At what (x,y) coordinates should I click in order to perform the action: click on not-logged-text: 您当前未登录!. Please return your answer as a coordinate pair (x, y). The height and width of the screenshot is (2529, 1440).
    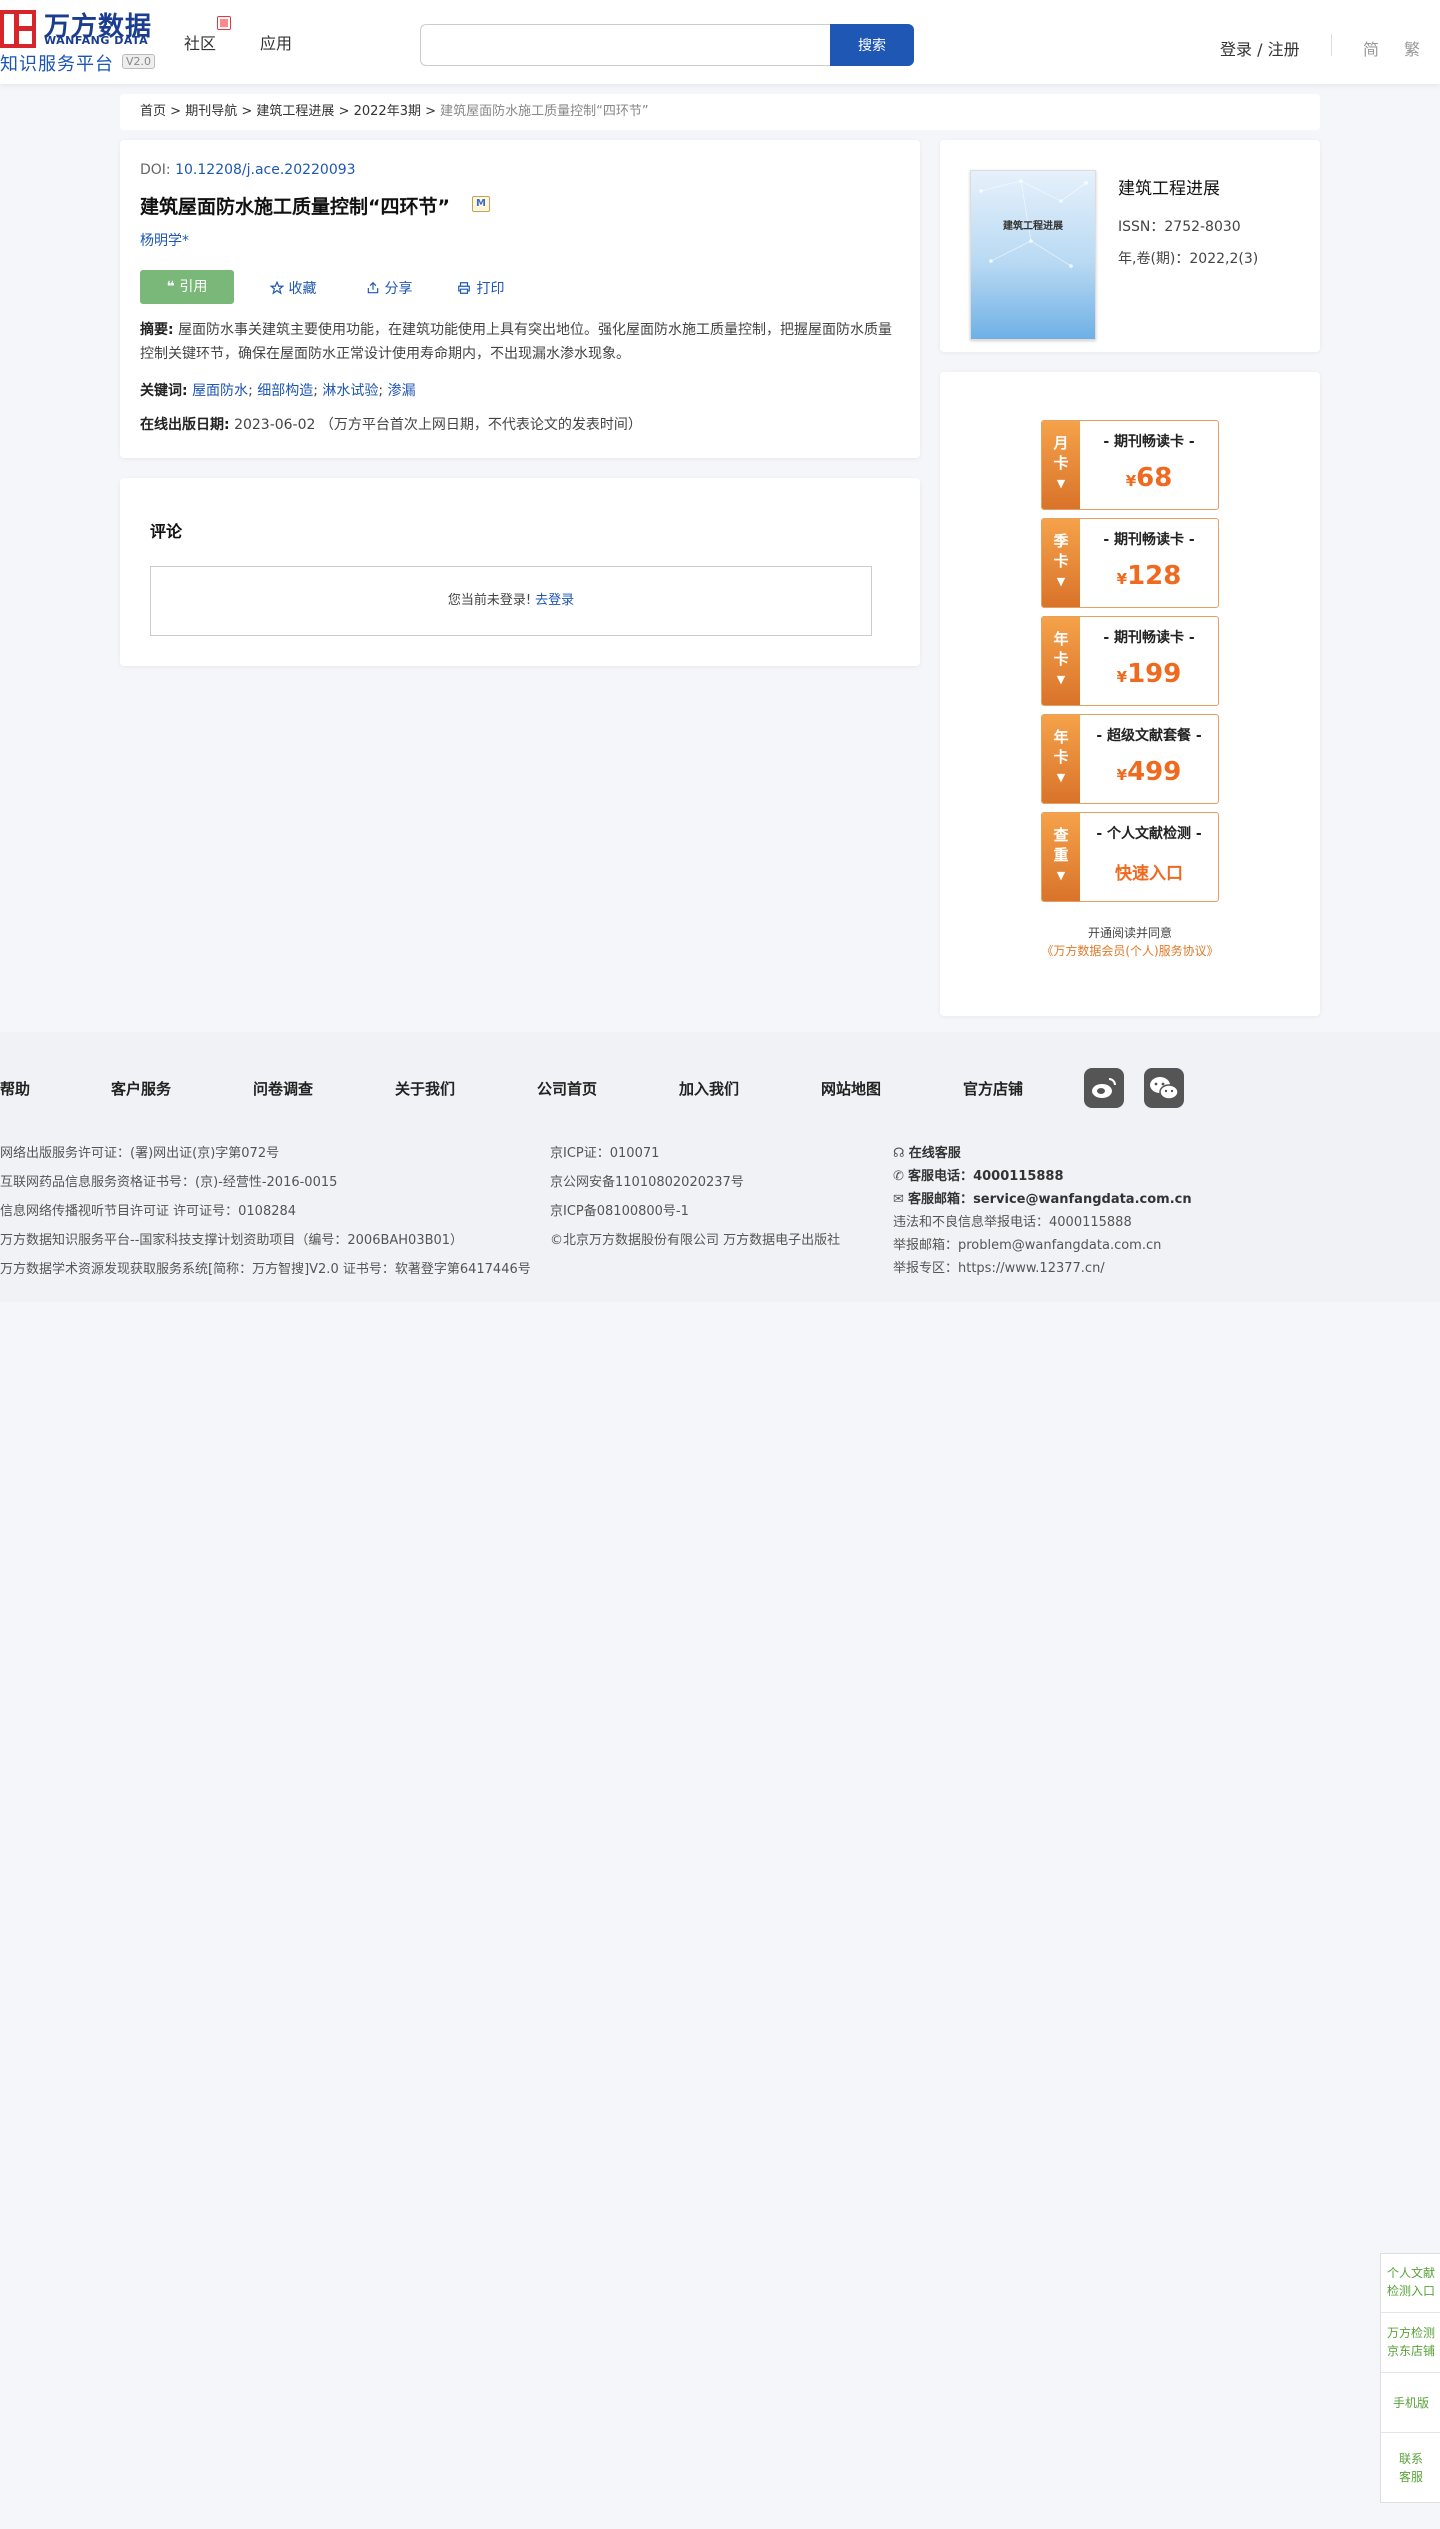
    Looking at the image, I should click on (489, 600).